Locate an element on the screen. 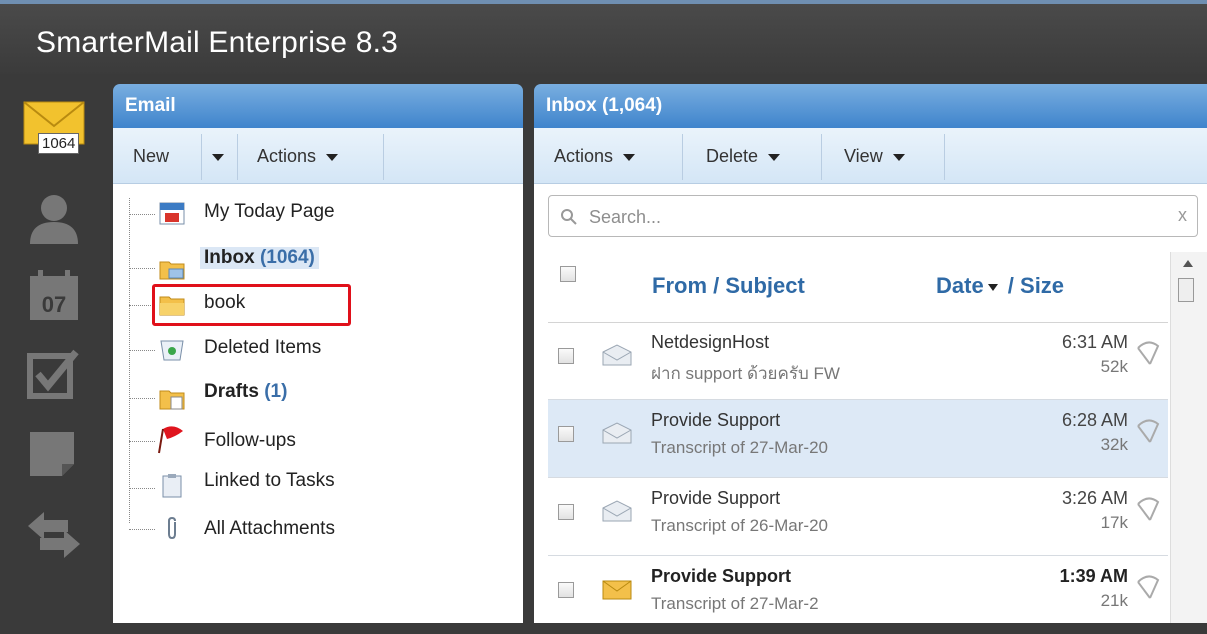  date-size-column-header: Date / Size is located at coordinates (1000, 286).